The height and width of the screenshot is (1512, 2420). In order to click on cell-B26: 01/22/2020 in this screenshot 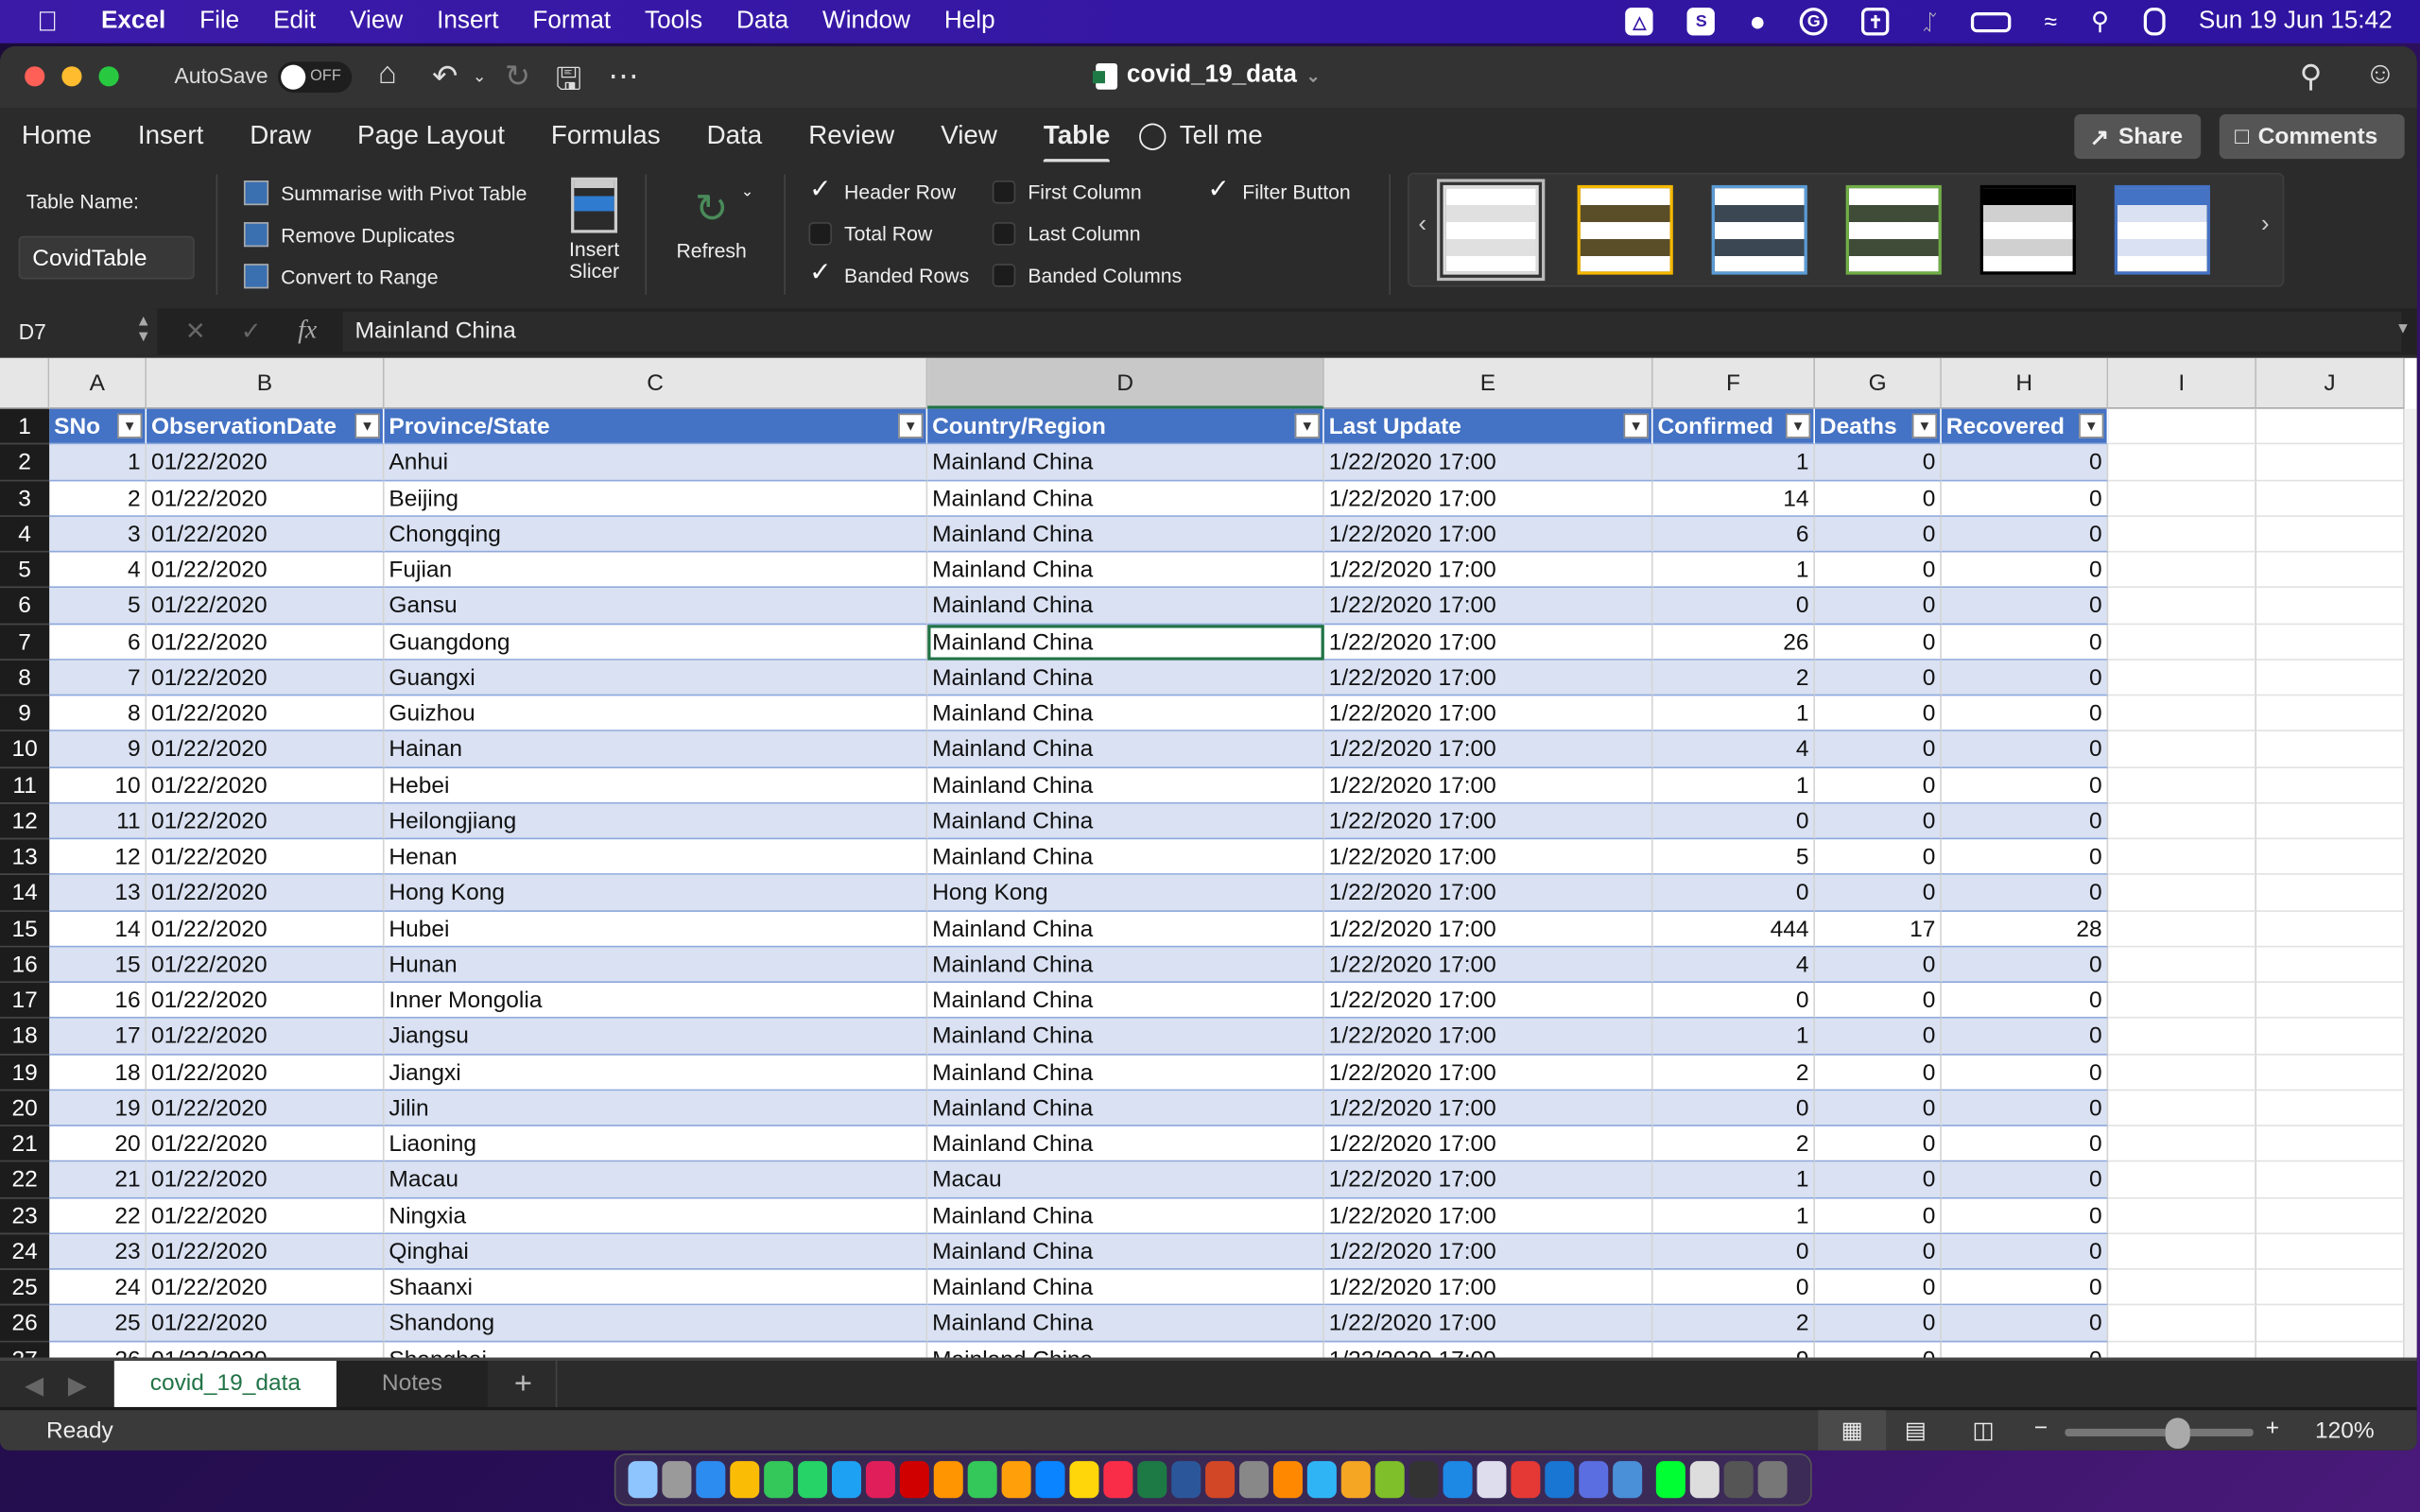, I will do `click(266, 1323)`.